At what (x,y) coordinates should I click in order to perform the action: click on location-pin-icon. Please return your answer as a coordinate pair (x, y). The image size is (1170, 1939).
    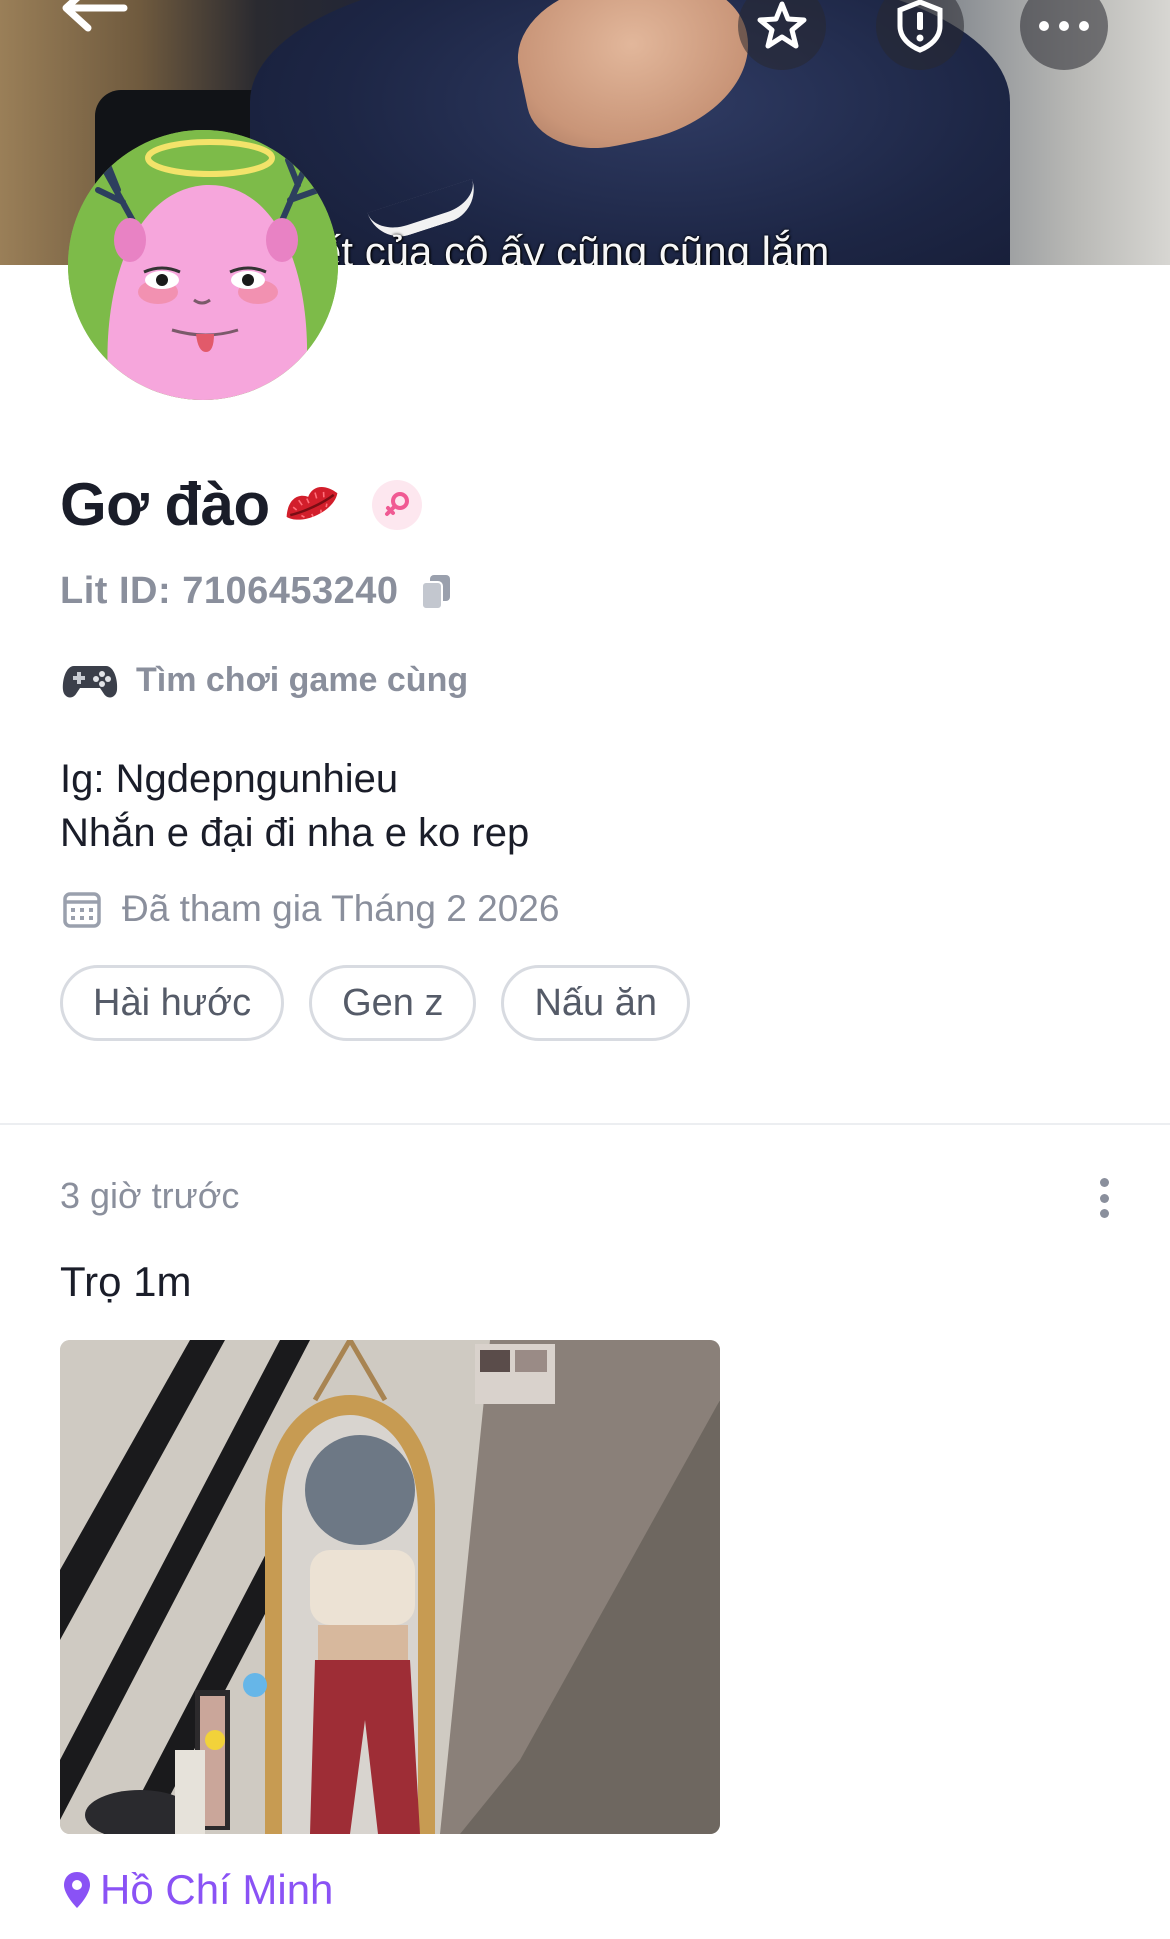
    Looking at the image, I should click on (77, 1890).